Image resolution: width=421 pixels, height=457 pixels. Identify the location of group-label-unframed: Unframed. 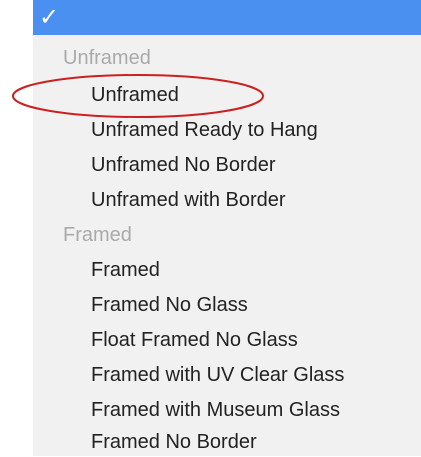
(107, 58).